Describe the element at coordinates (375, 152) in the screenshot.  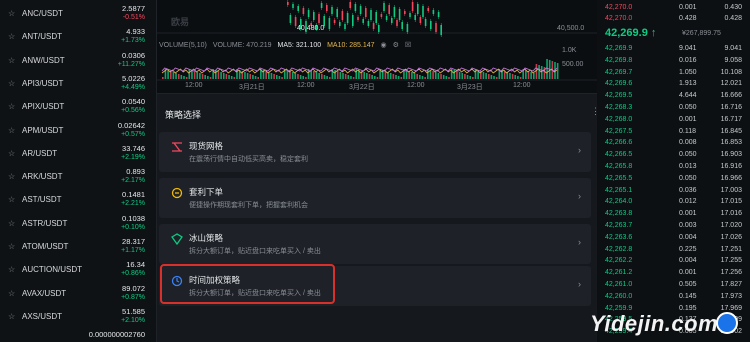
I see `strategy-card: 现货网格 在震荡行情中自动低买高卖，稳定套利 ›` at that location.